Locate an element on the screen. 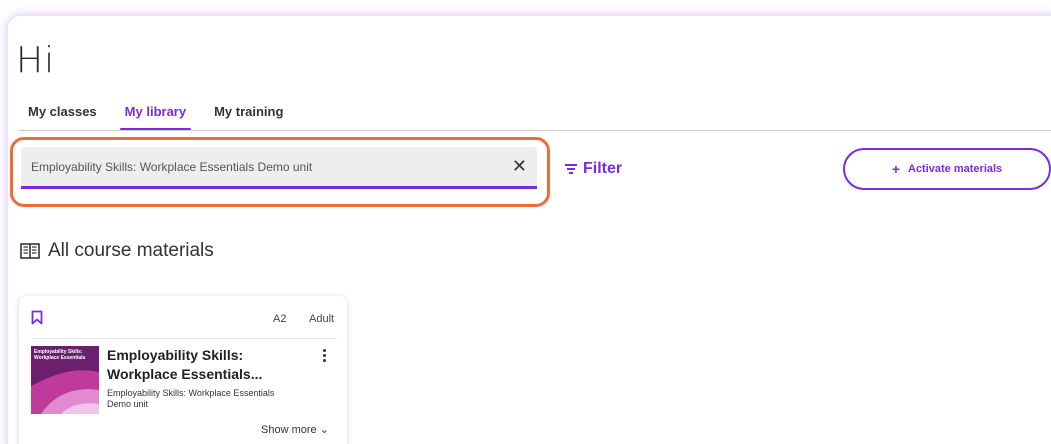 The height and width of the screenshot is (444, 1051). tab-bar: My classes My library My training is located at coordinates (169, 117).